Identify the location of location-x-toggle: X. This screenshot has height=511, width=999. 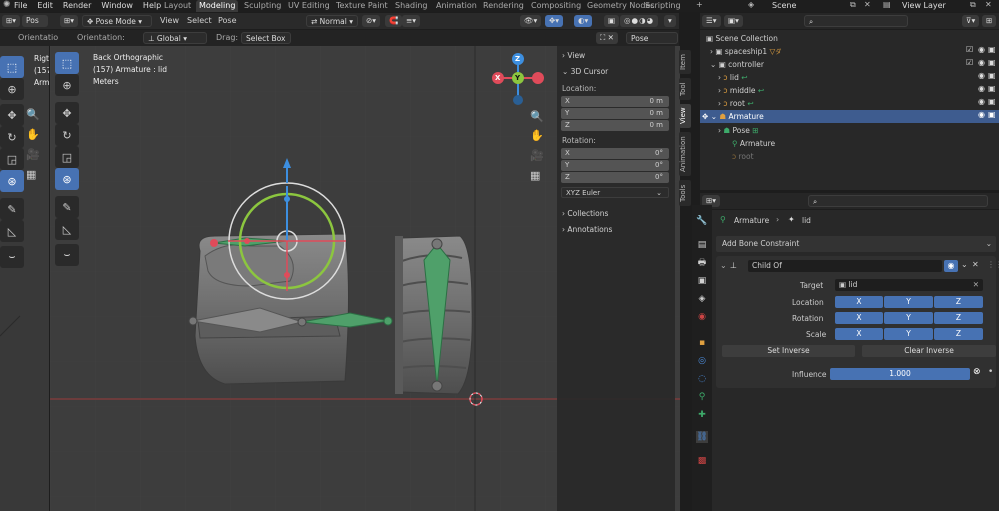
(859, 302).